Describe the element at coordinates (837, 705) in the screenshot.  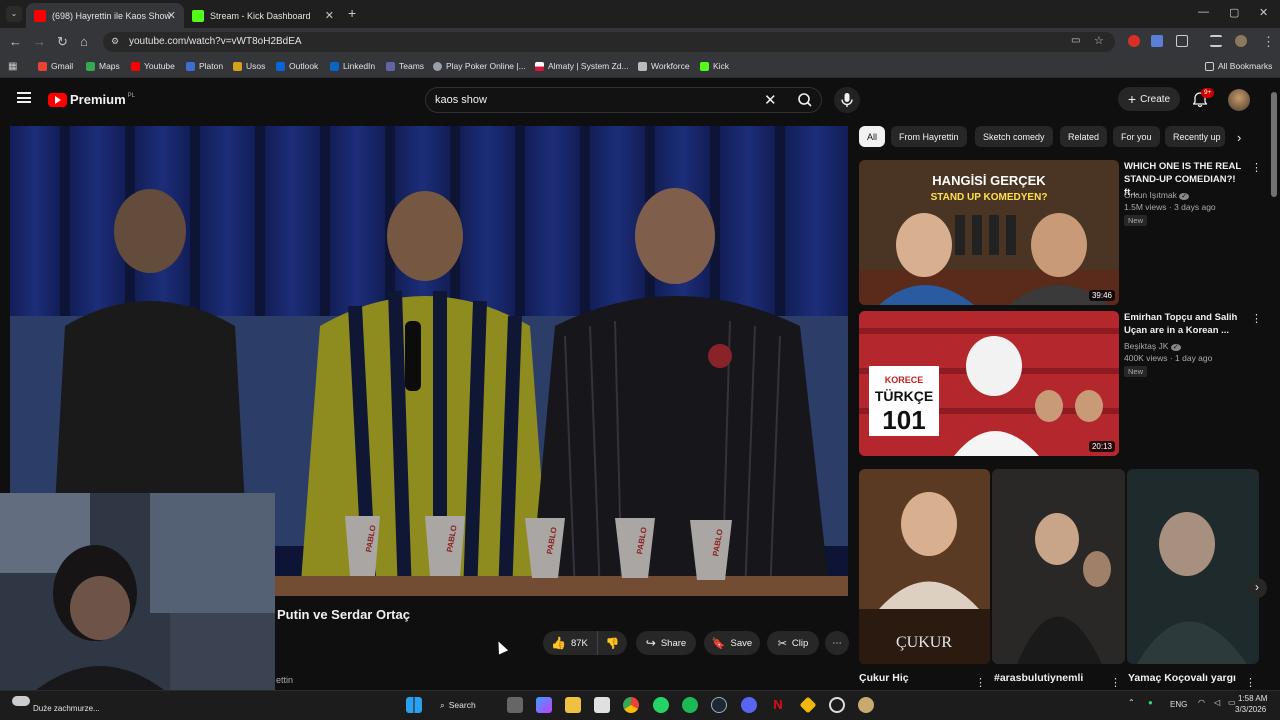
I see `obs-icon` at that location.